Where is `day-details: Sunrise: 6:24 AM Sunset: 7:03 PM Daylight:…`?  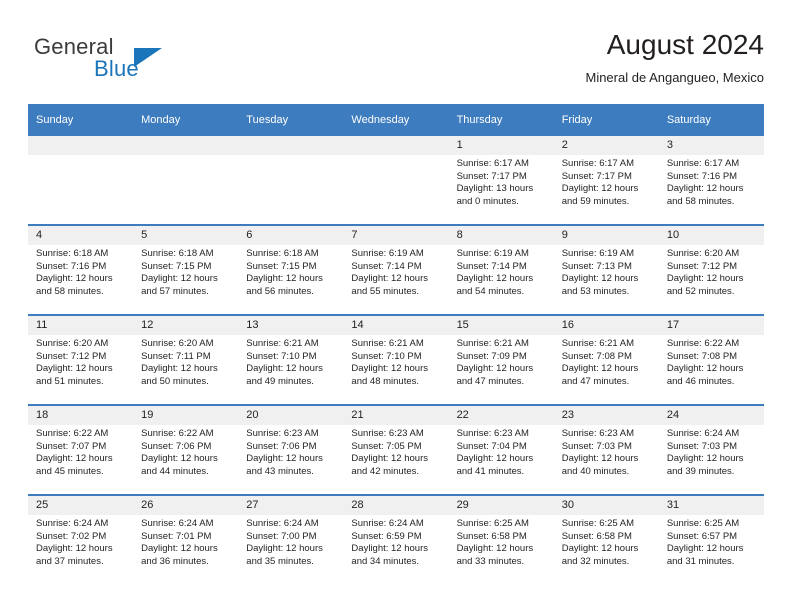 day-details: Sunrise: 6:24 AM Sunset: 7:03 PM Daylight:… is located at coordinates (711, 451).